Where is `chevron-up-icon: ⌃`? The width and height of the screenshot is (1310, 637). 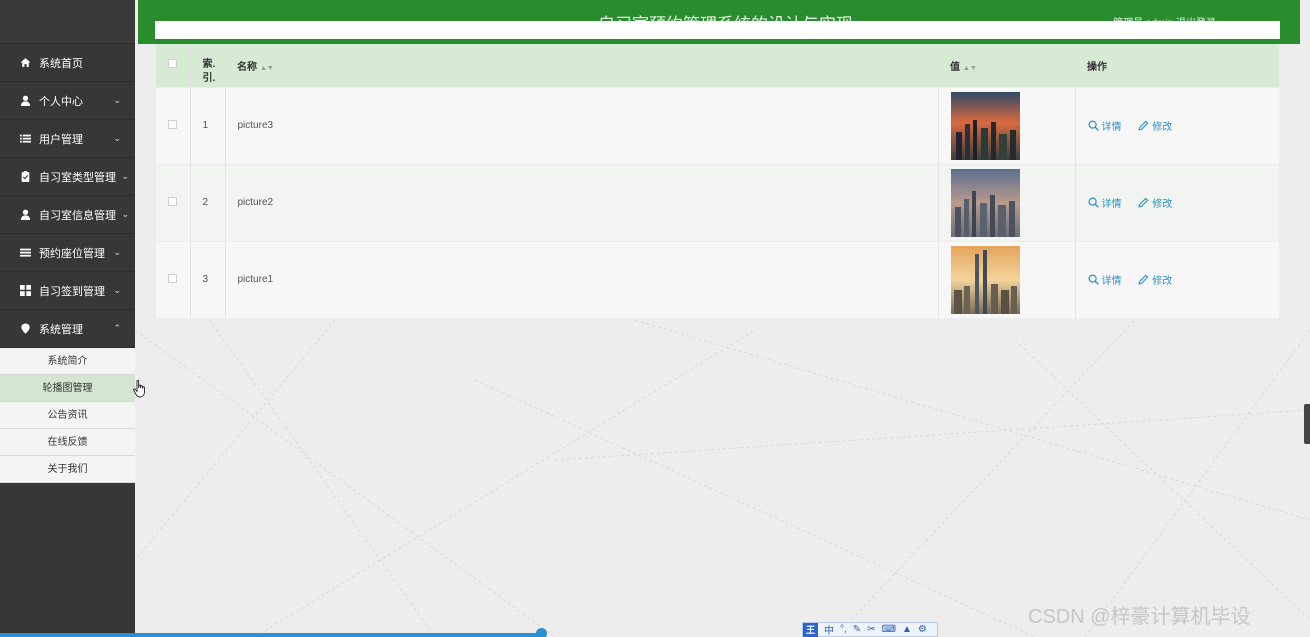 chevron-up-icon: ⌃ is located at coordinates (117, 328).